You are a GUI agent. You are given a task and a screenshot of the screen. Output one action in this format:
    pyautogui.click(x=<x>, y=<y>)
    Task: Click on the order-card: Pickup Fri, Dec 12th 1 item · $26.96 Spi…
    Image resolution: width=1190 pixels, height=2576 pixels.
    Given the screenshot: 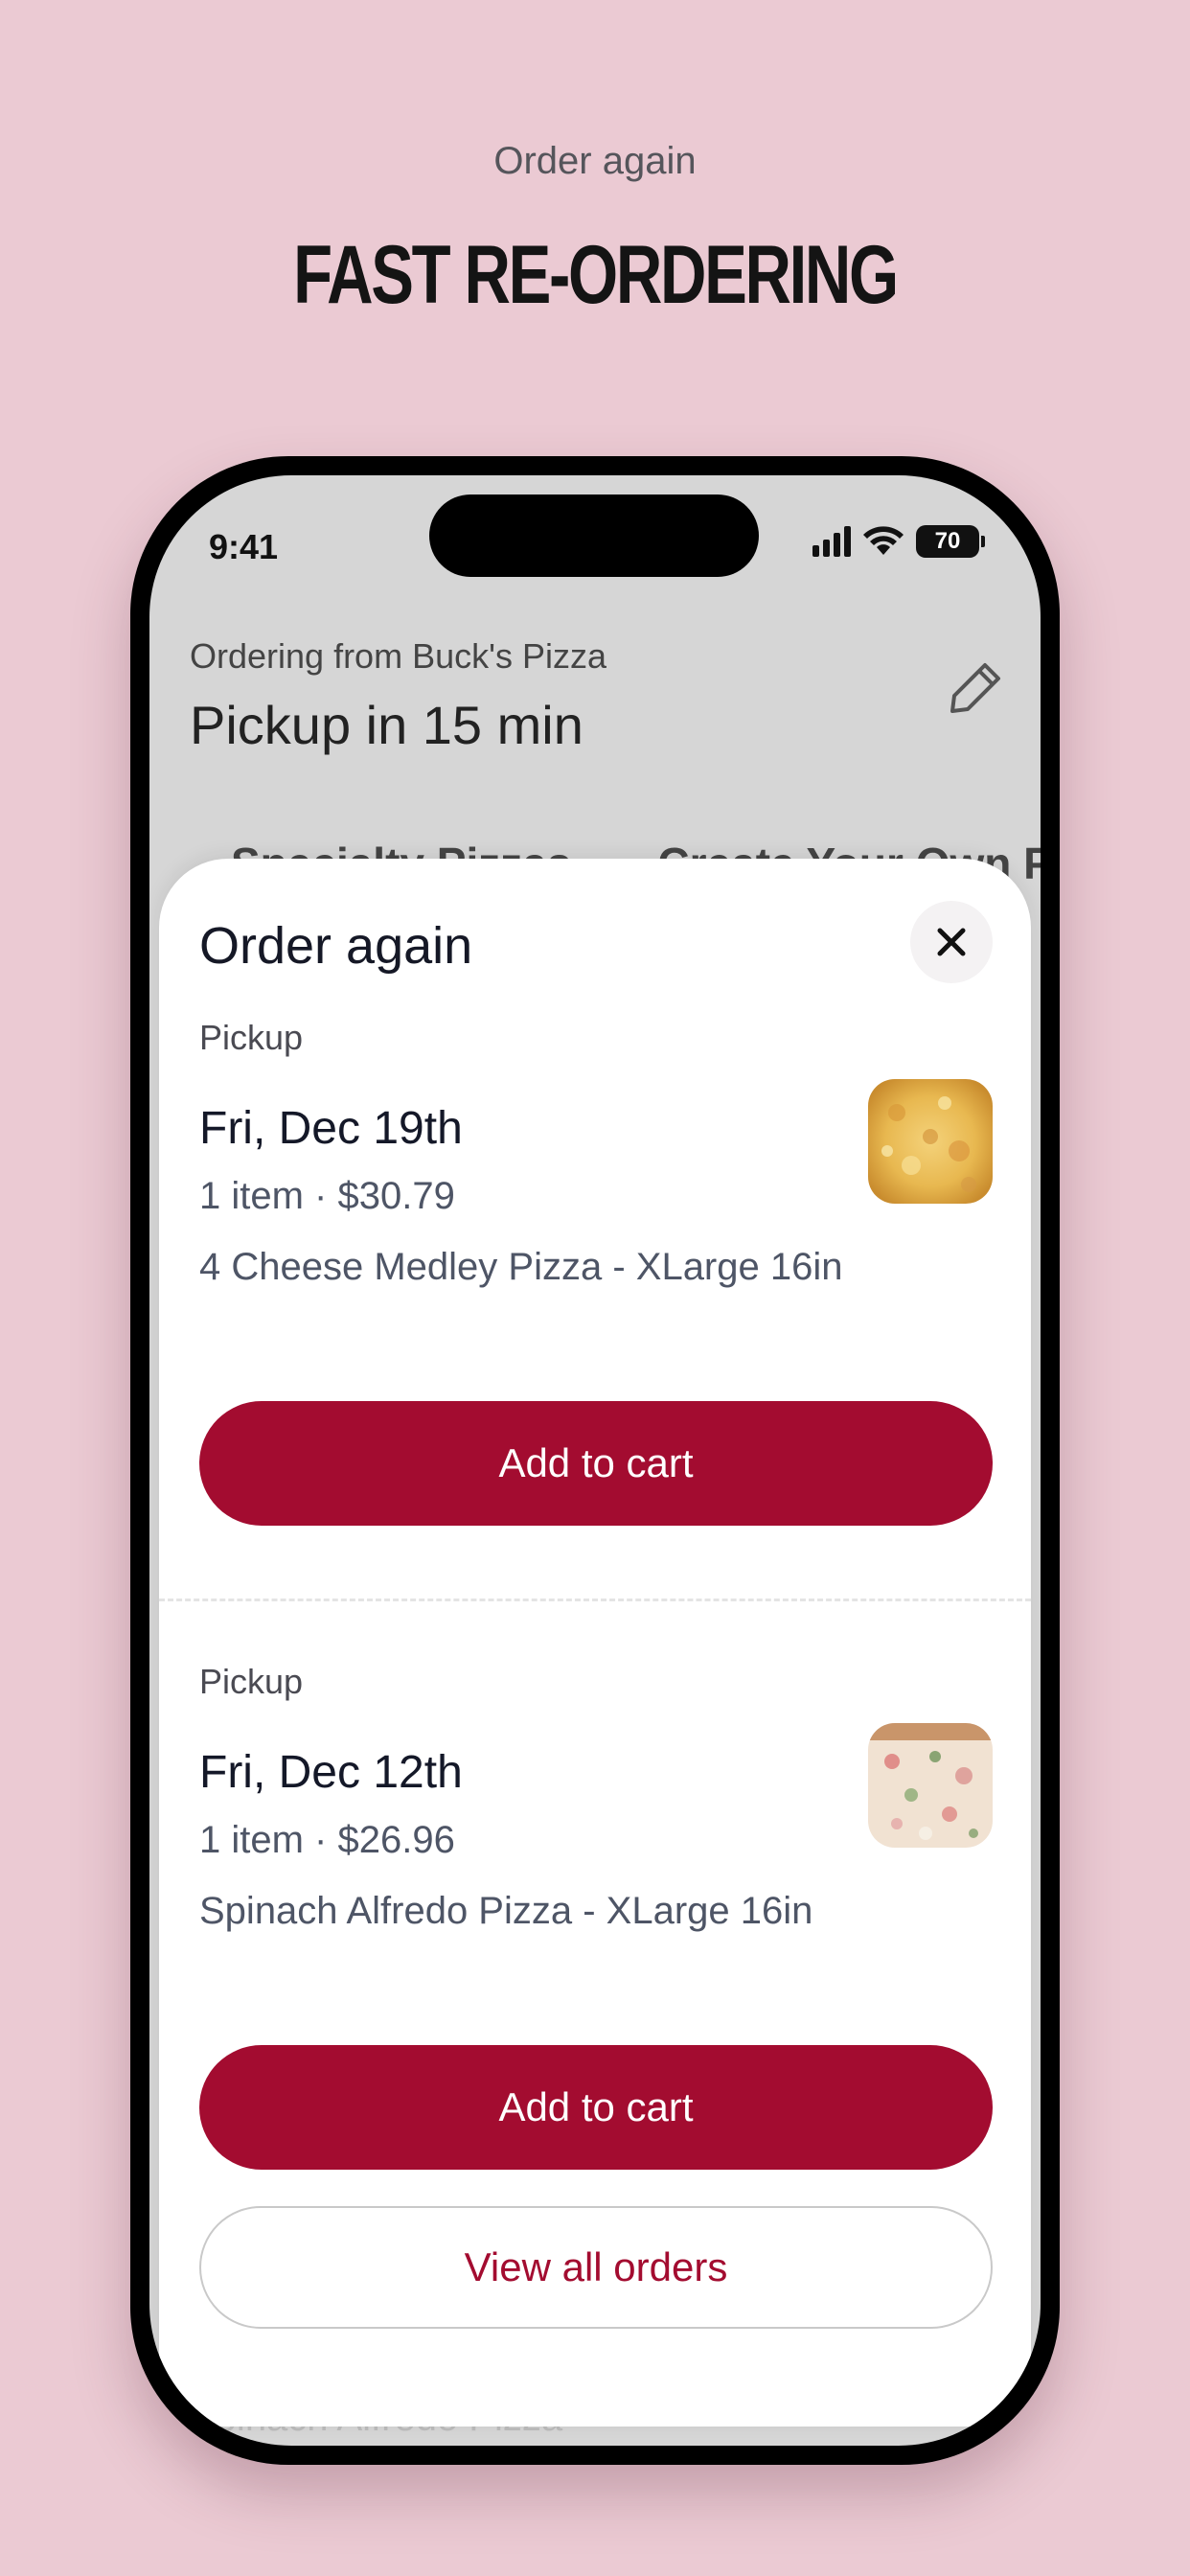 What is the action you would take?
    pyautogui.click(x=596, y=1916)
    